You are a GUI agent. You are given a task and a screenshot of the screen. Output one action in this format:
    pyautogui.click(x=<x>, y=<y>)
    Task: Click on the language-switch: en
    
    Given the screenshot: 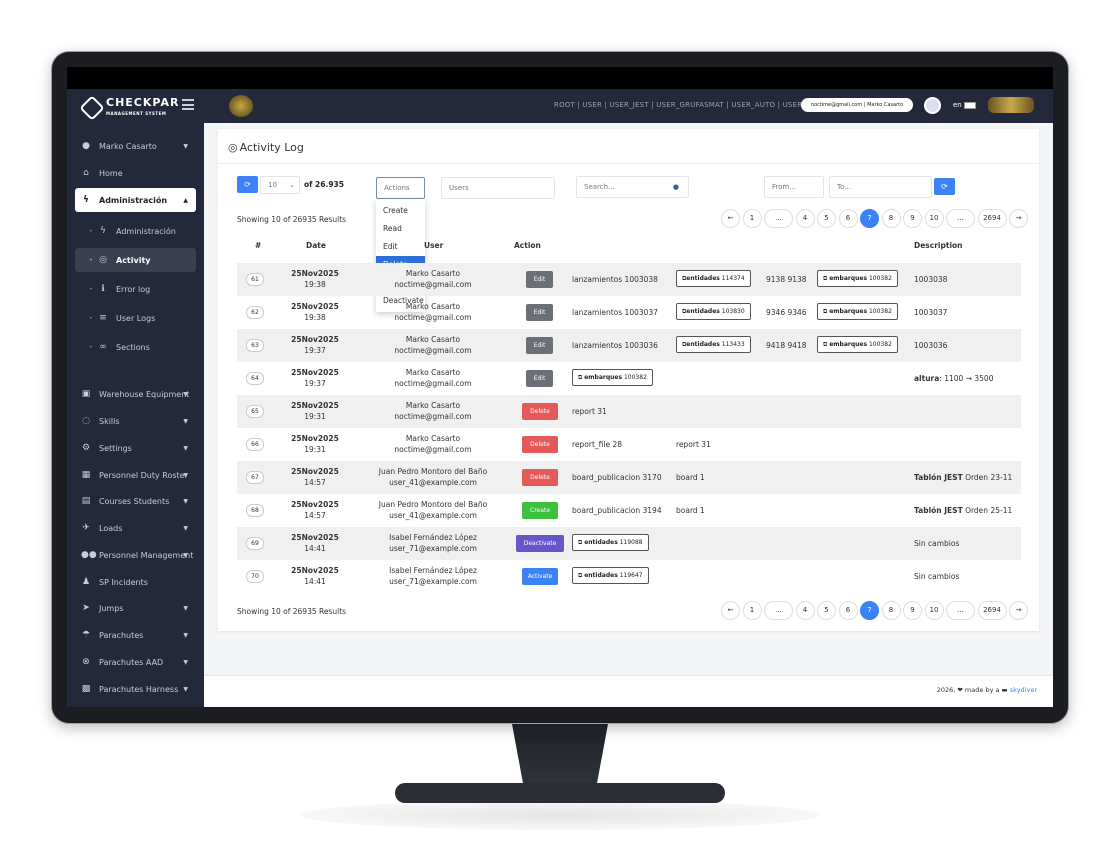 What is the action you would take?
    pyautogui.click(x=964, y=105)
    